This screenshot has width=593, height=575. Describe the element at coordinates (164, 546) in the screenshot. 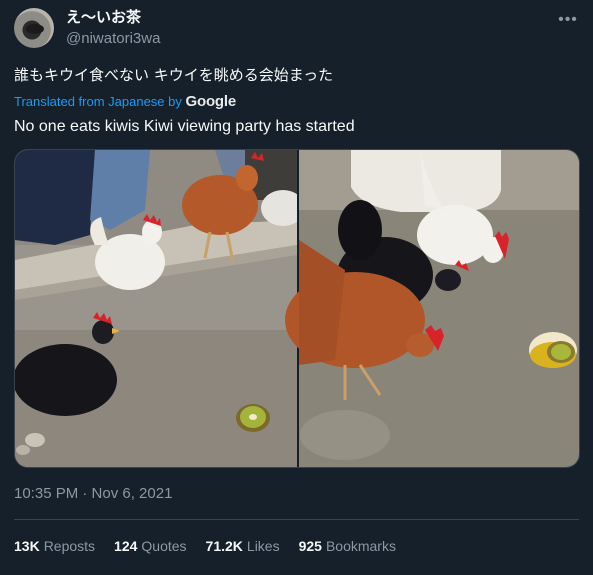

I see `quotes-label: Quotes` at that location.